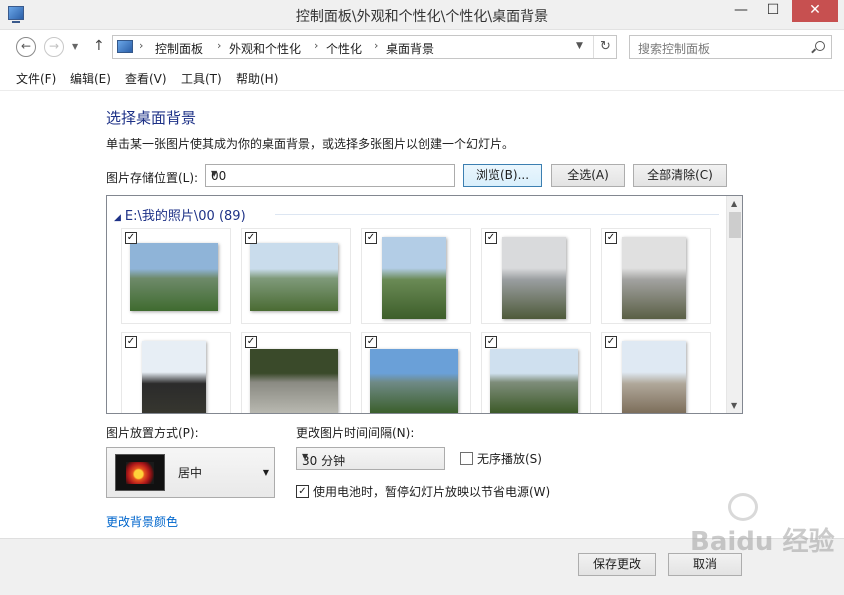 The height and width of the screenshot is (595, 844). What do you see at coordinates (185, 216) in the screenshot?
I see `picture-group-title: E:\我的照片\00 (89)` at bounding box center [185, 216].